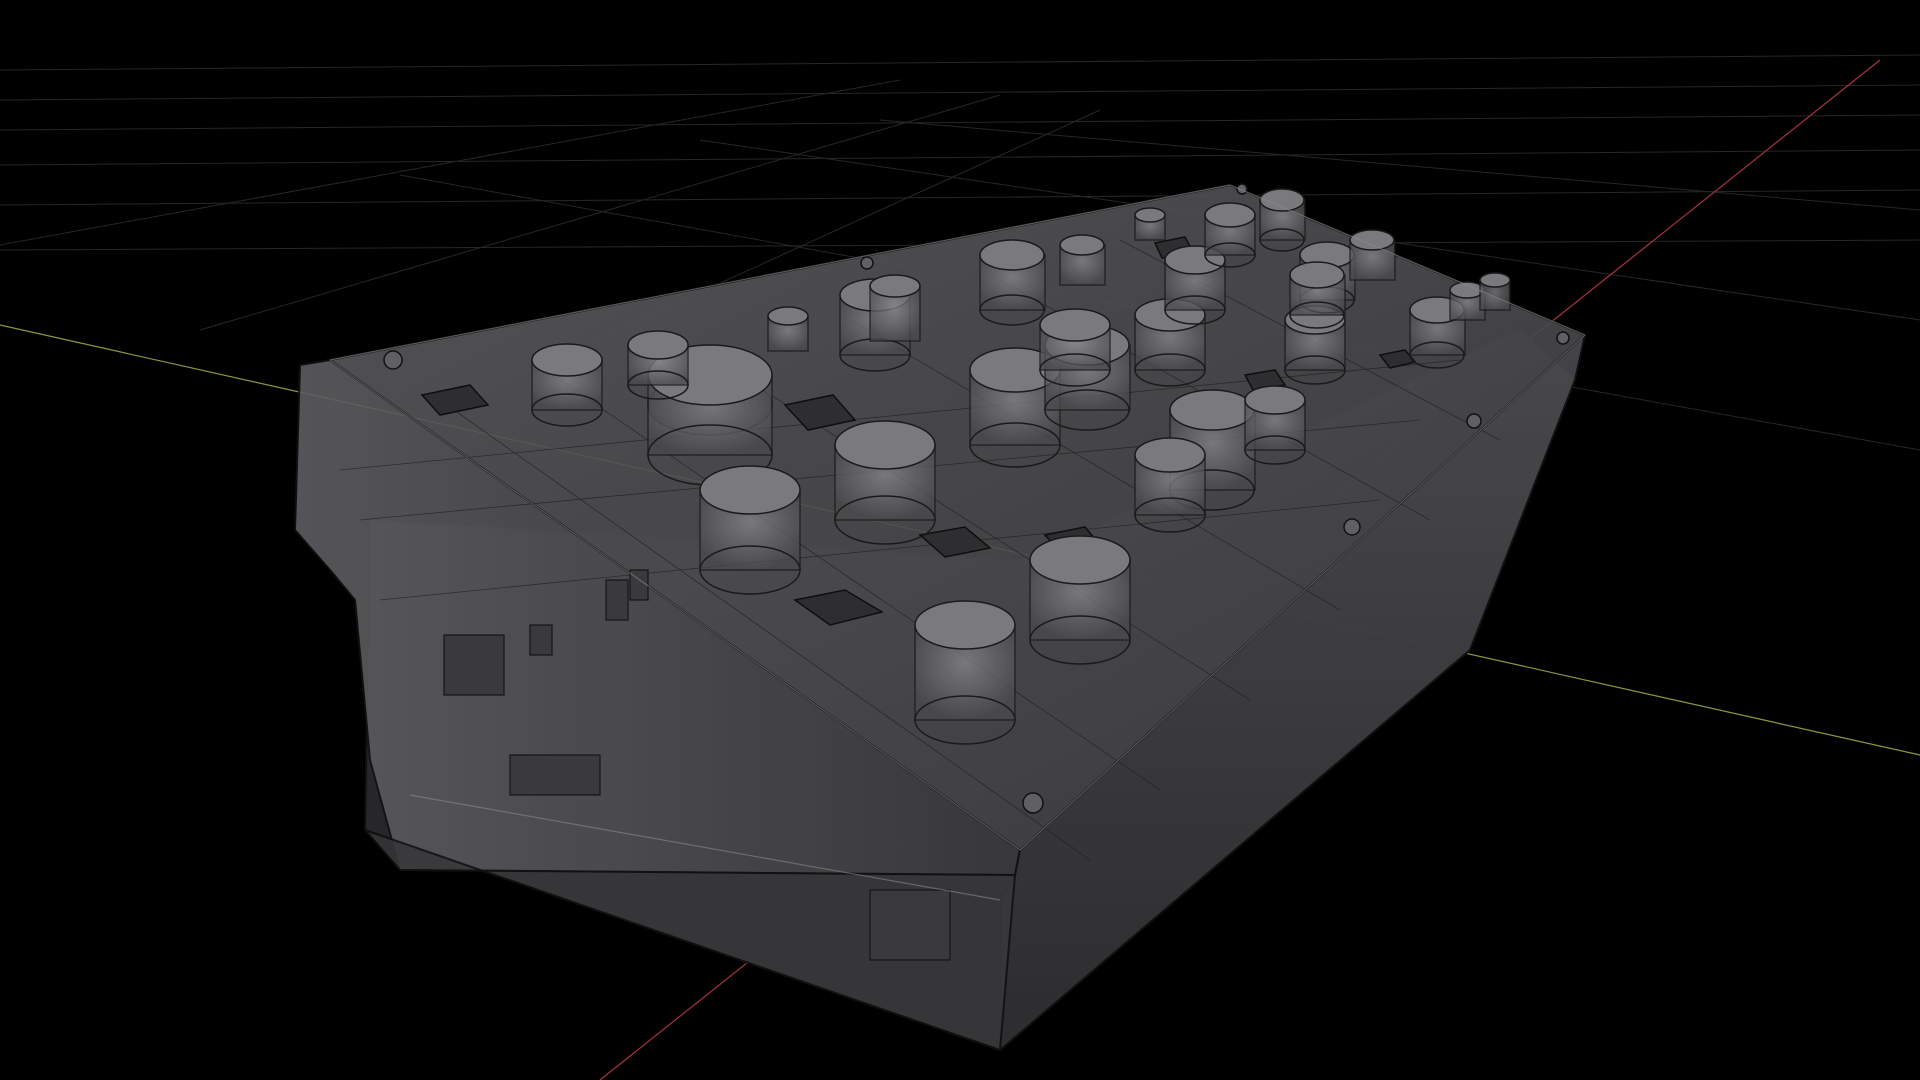  What do you see at coordinates (474, 665) in the screenshot?
I see `power-jack` at bounding box center [474, 665].